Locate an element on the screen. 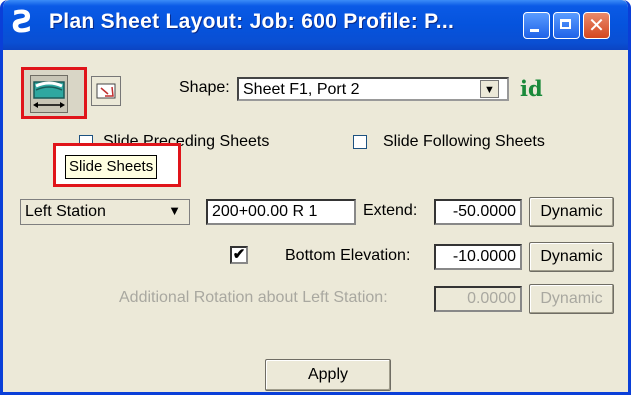 This screenshot has width=631, height=395. rotation-input: 0.0000 is located at coordinates (478, 299).